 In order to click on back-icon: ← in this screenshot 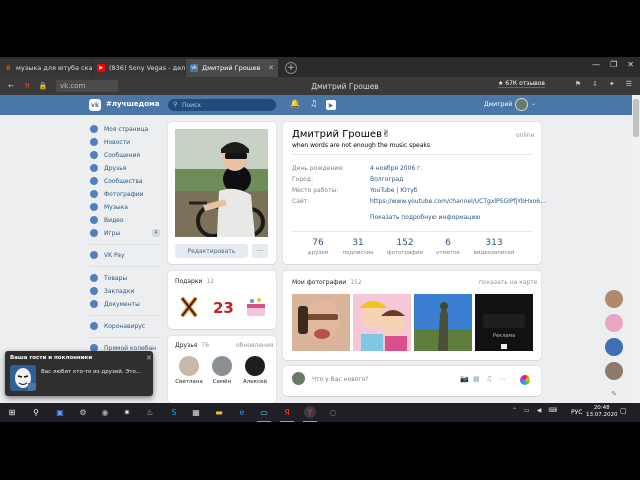, I will do `click(11, 86)`.